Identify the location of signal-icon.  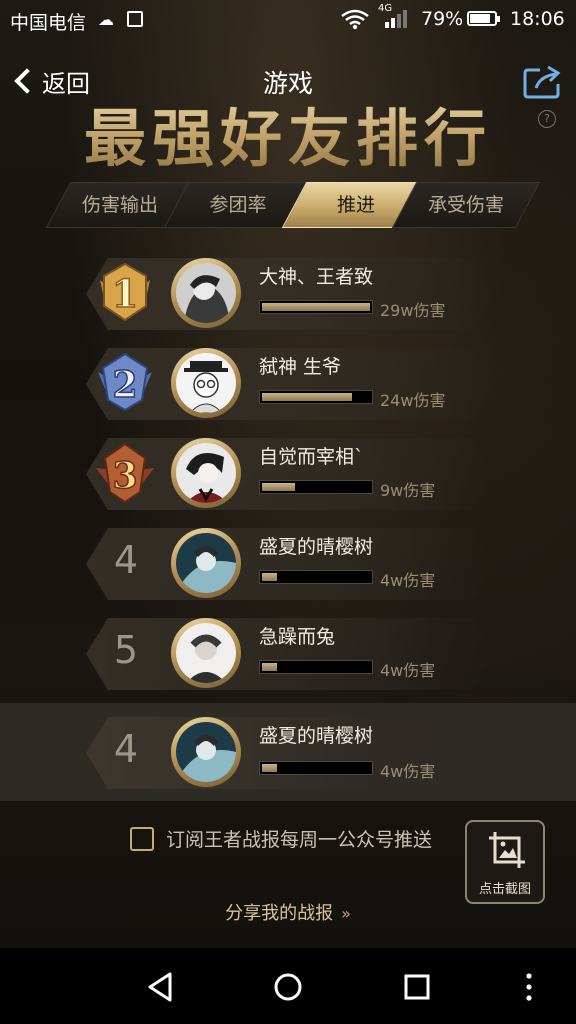
(396, 19).